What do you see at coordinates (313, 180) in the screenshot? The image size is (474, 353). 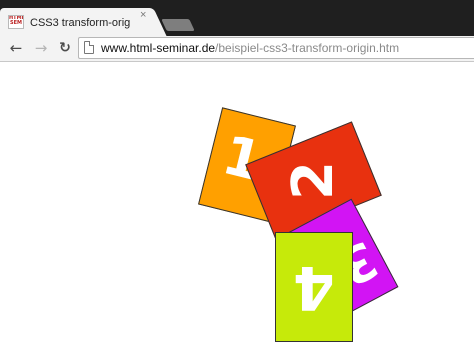 I see `card-2-label: 2` at bounding box center [313, 180].